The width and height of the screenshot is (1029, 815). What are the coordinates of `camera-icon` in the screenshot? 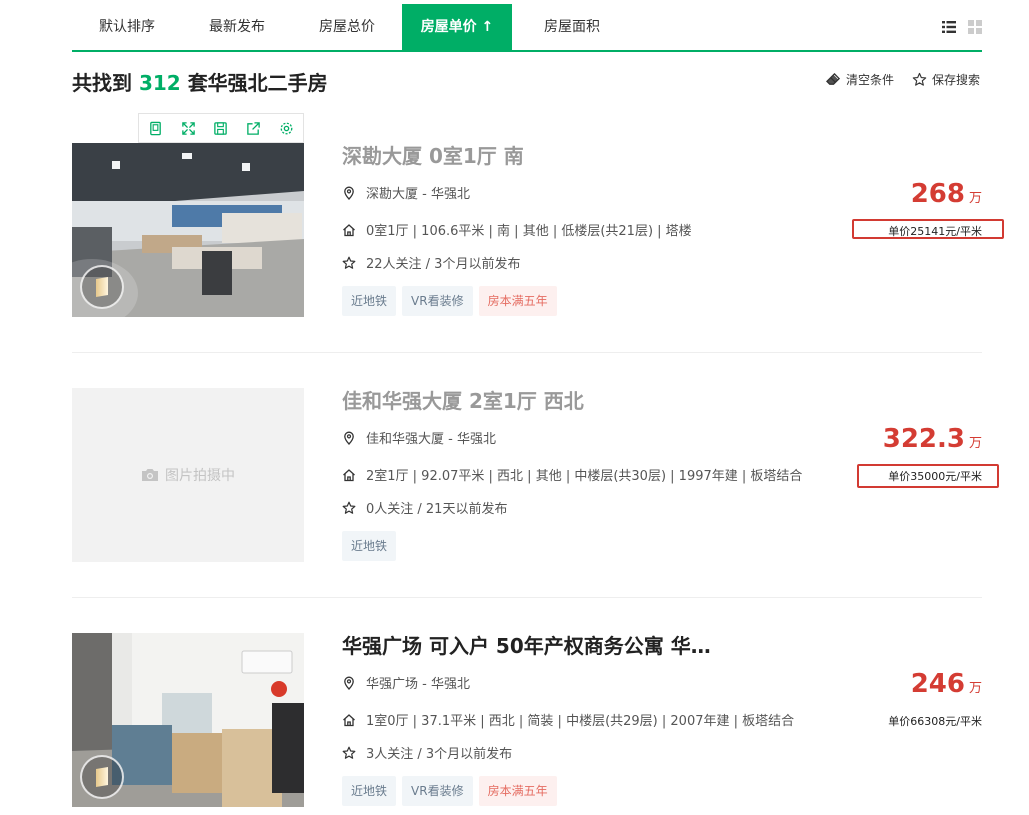 It's located at (150, 475).